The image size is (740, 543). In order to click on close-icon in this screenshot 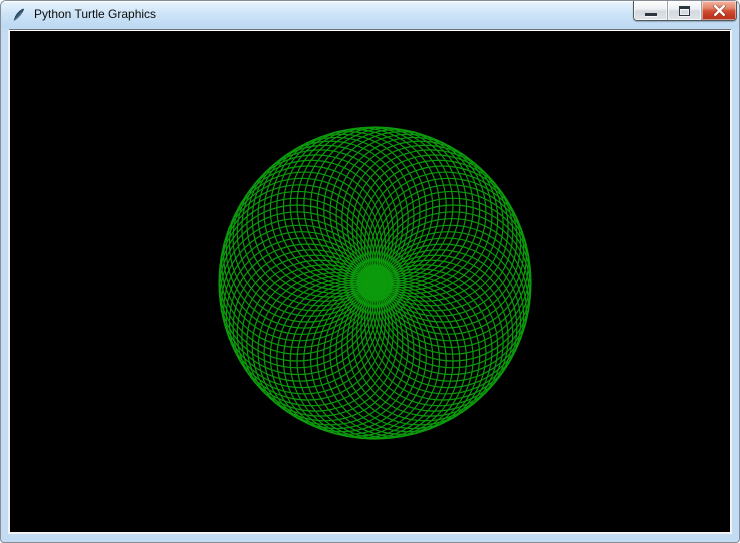, I will do `click(719, 10)`.